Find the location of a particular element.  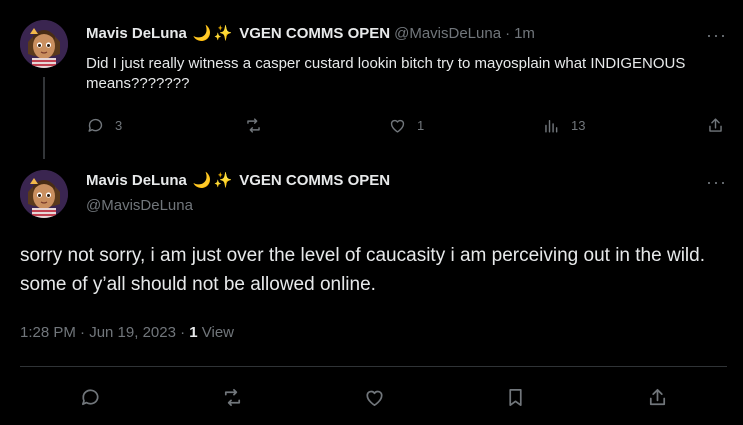

bookmark-icon is located at coordinates (515, 397).